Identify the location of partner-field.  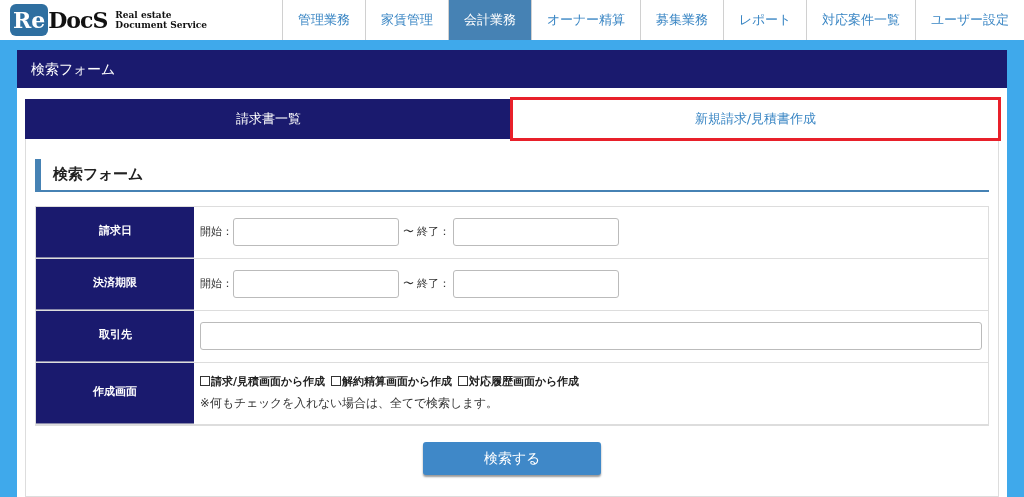
(591, 336).